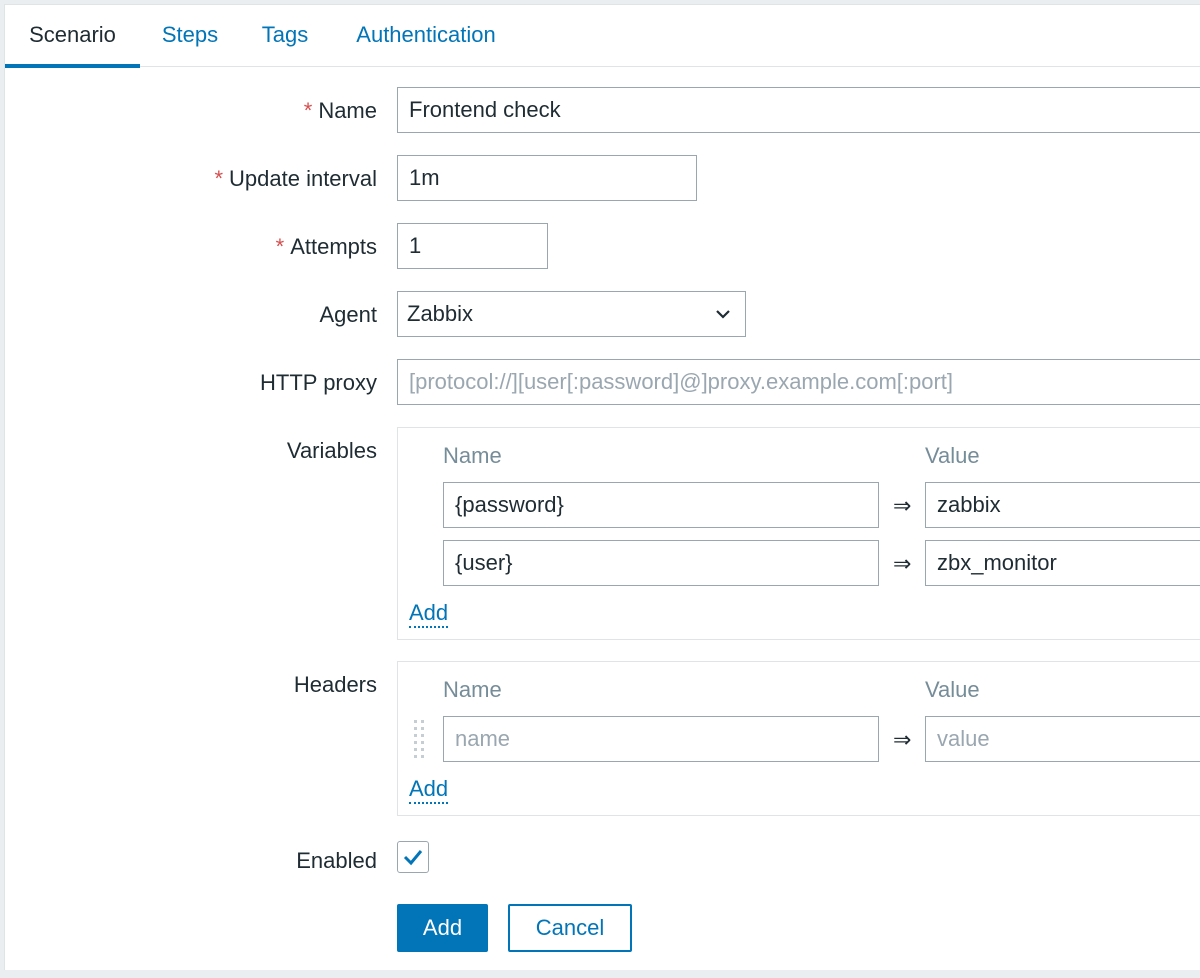  What do you see at coordinates (426, 36) in the screenshot?
I see `tab-authentication: Authentication` at bounding box center [426, 36].